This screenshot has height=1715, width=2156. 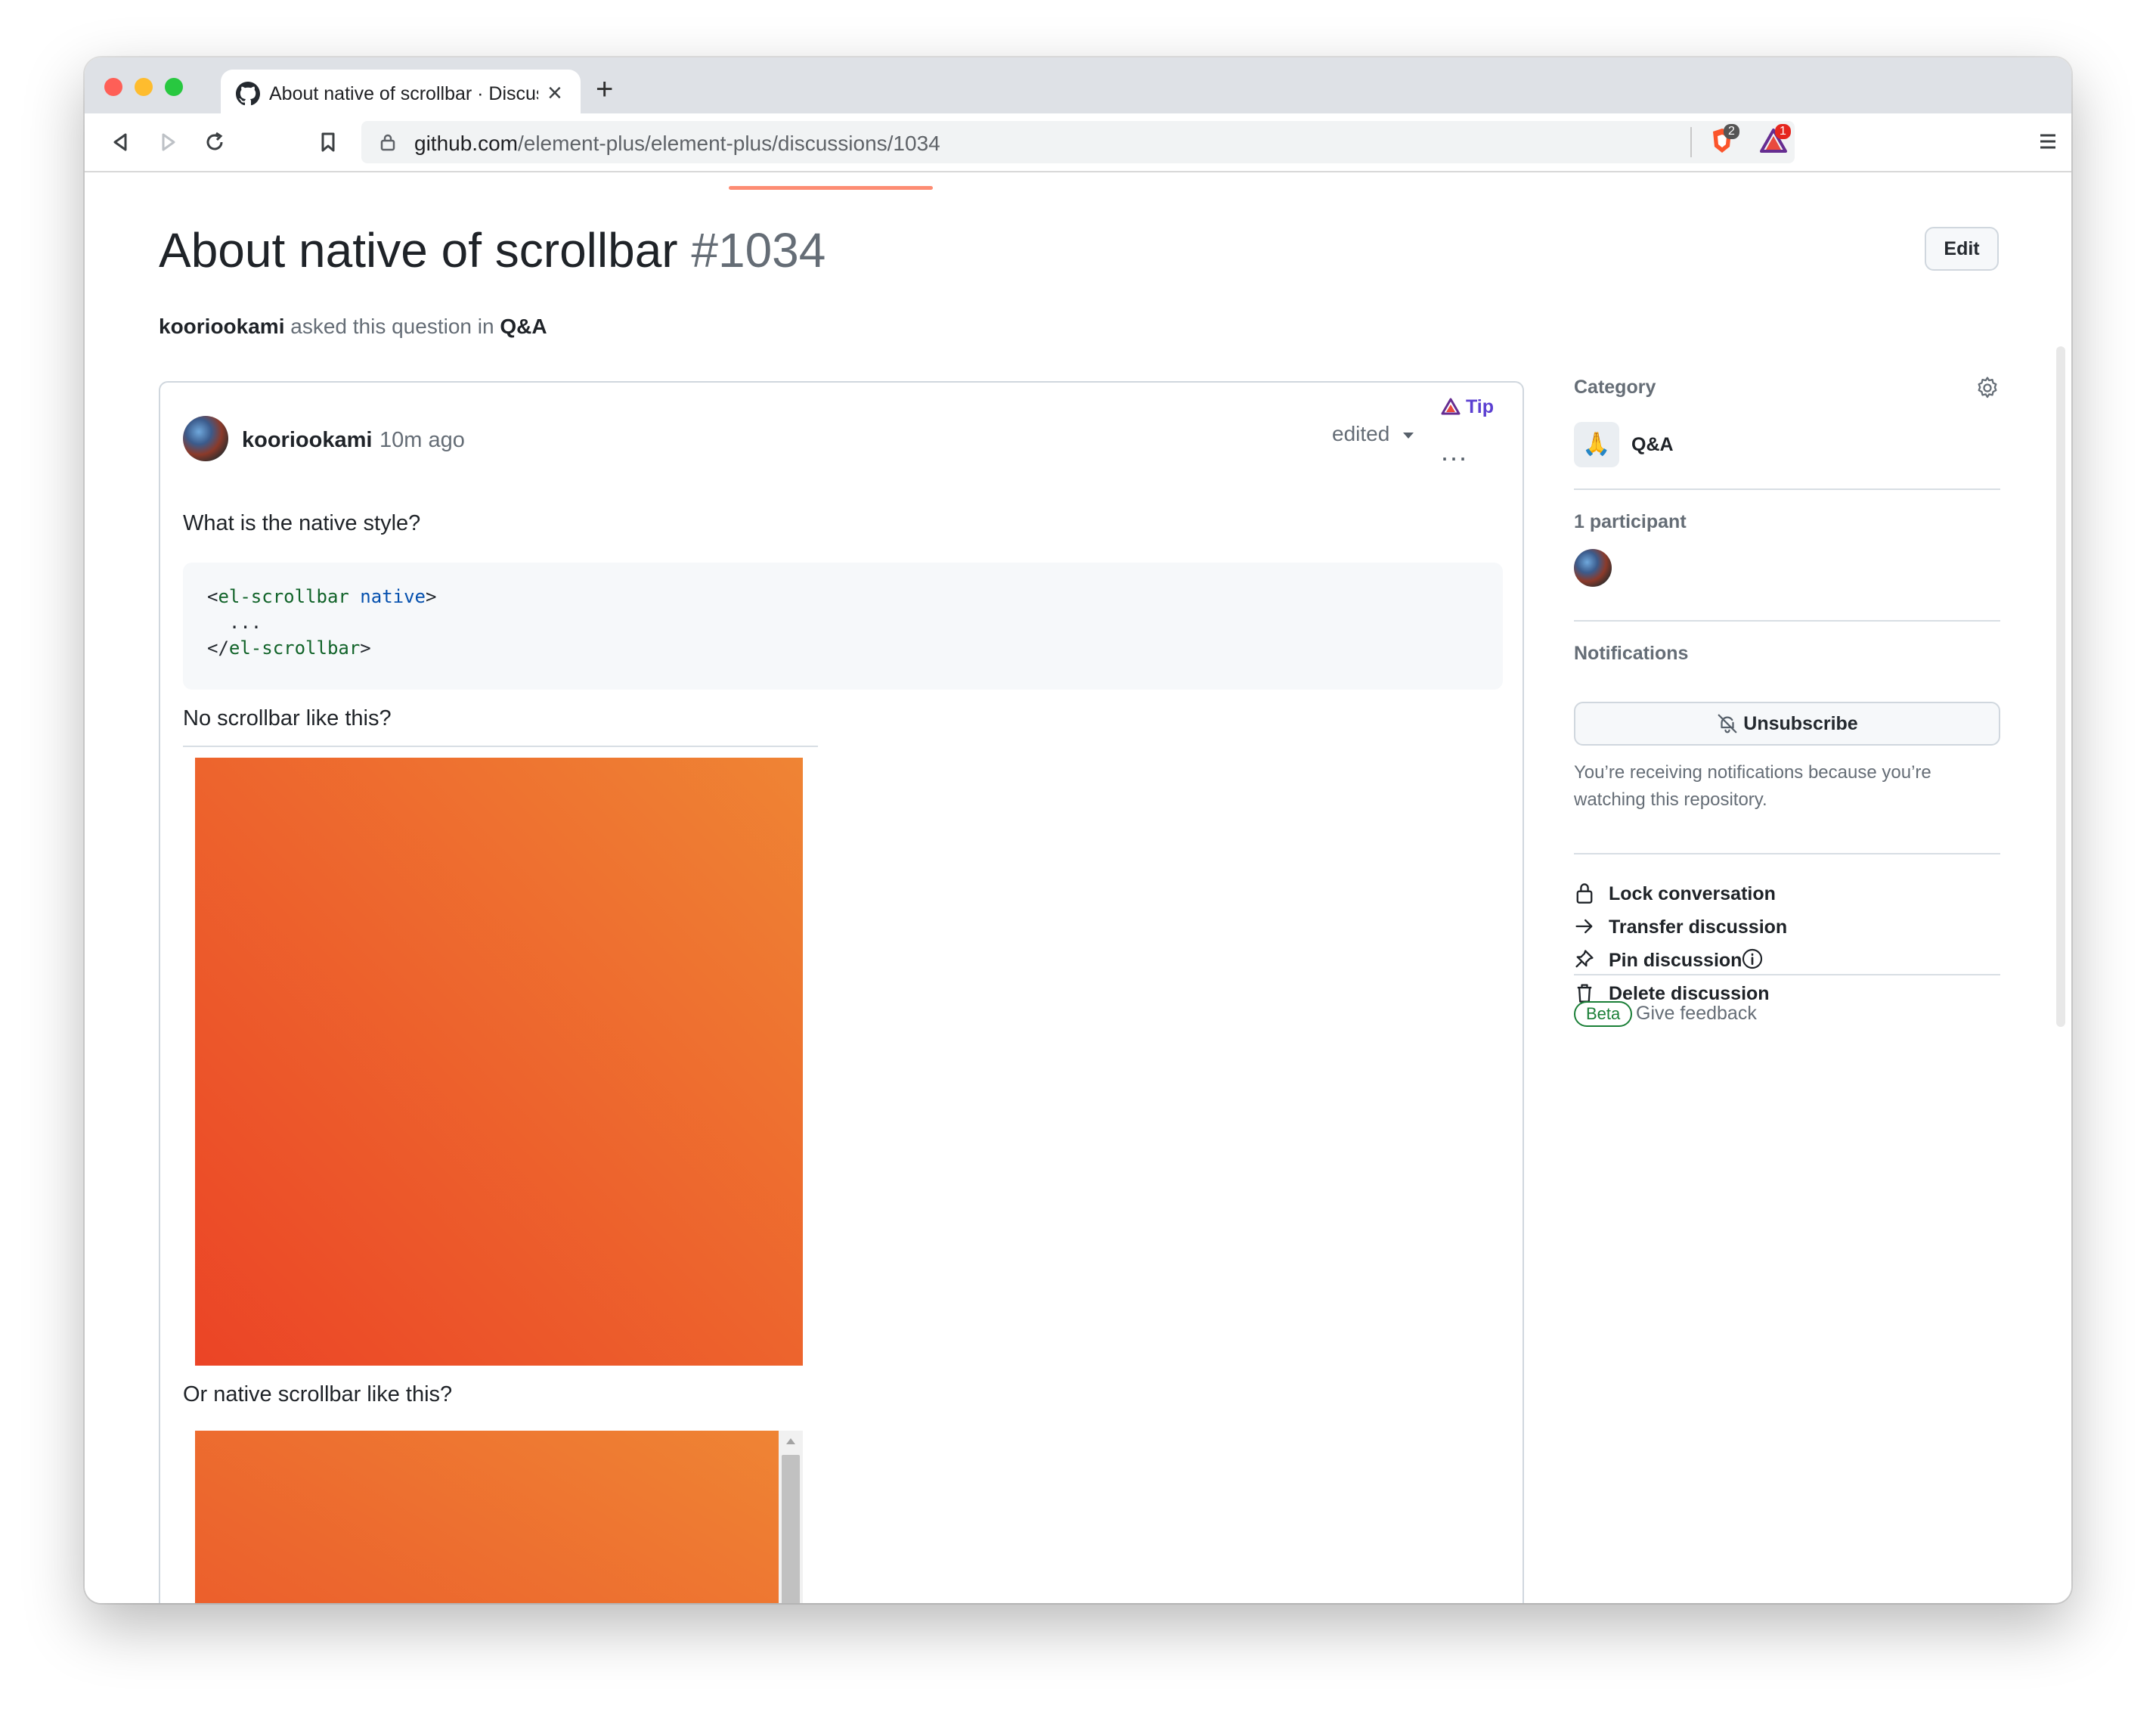 What do you see at coordinates (791, 1529) in the screenshot?
I see `scrollbar-thumb` at bounding box center [791, 1529].